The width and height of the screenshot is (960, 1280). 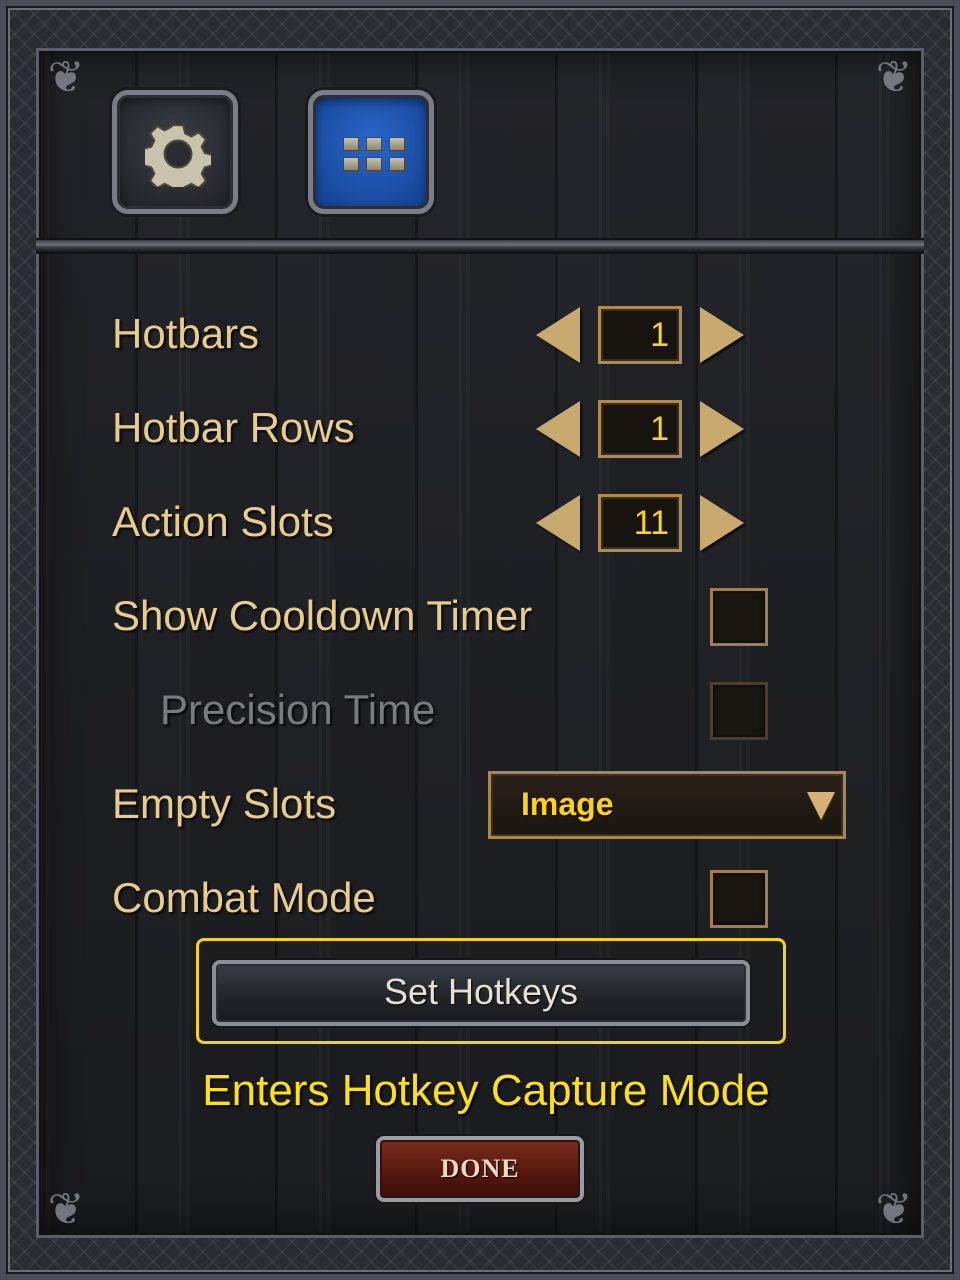 I want to click on set-hotkeys-button: Set Hotkeys, so click(x=481, y=993).